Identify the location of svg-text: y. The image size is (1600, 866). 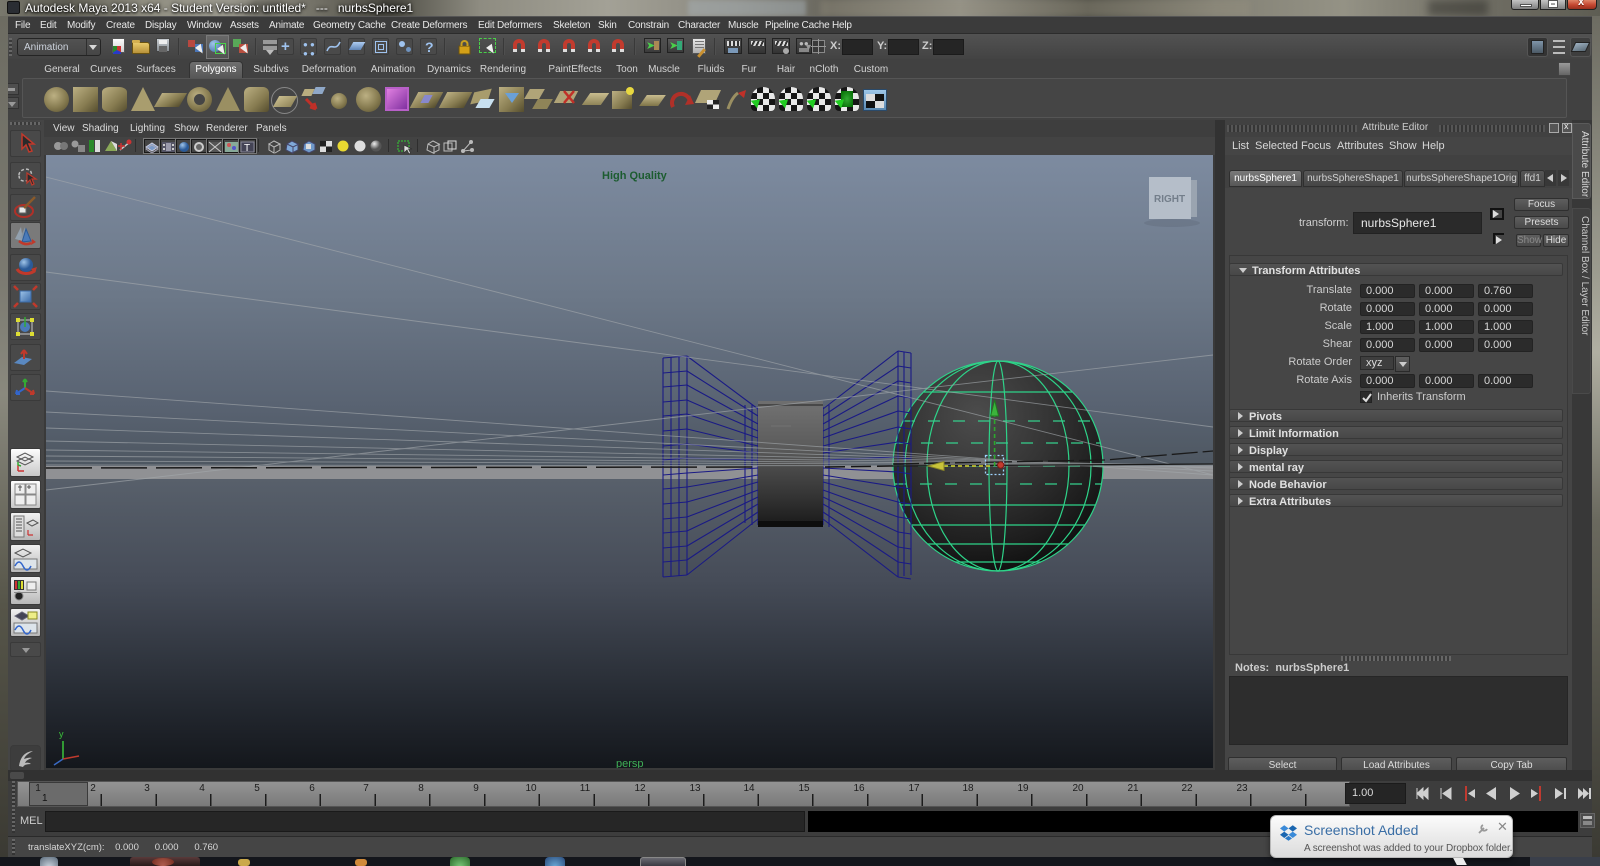
(61, 734).